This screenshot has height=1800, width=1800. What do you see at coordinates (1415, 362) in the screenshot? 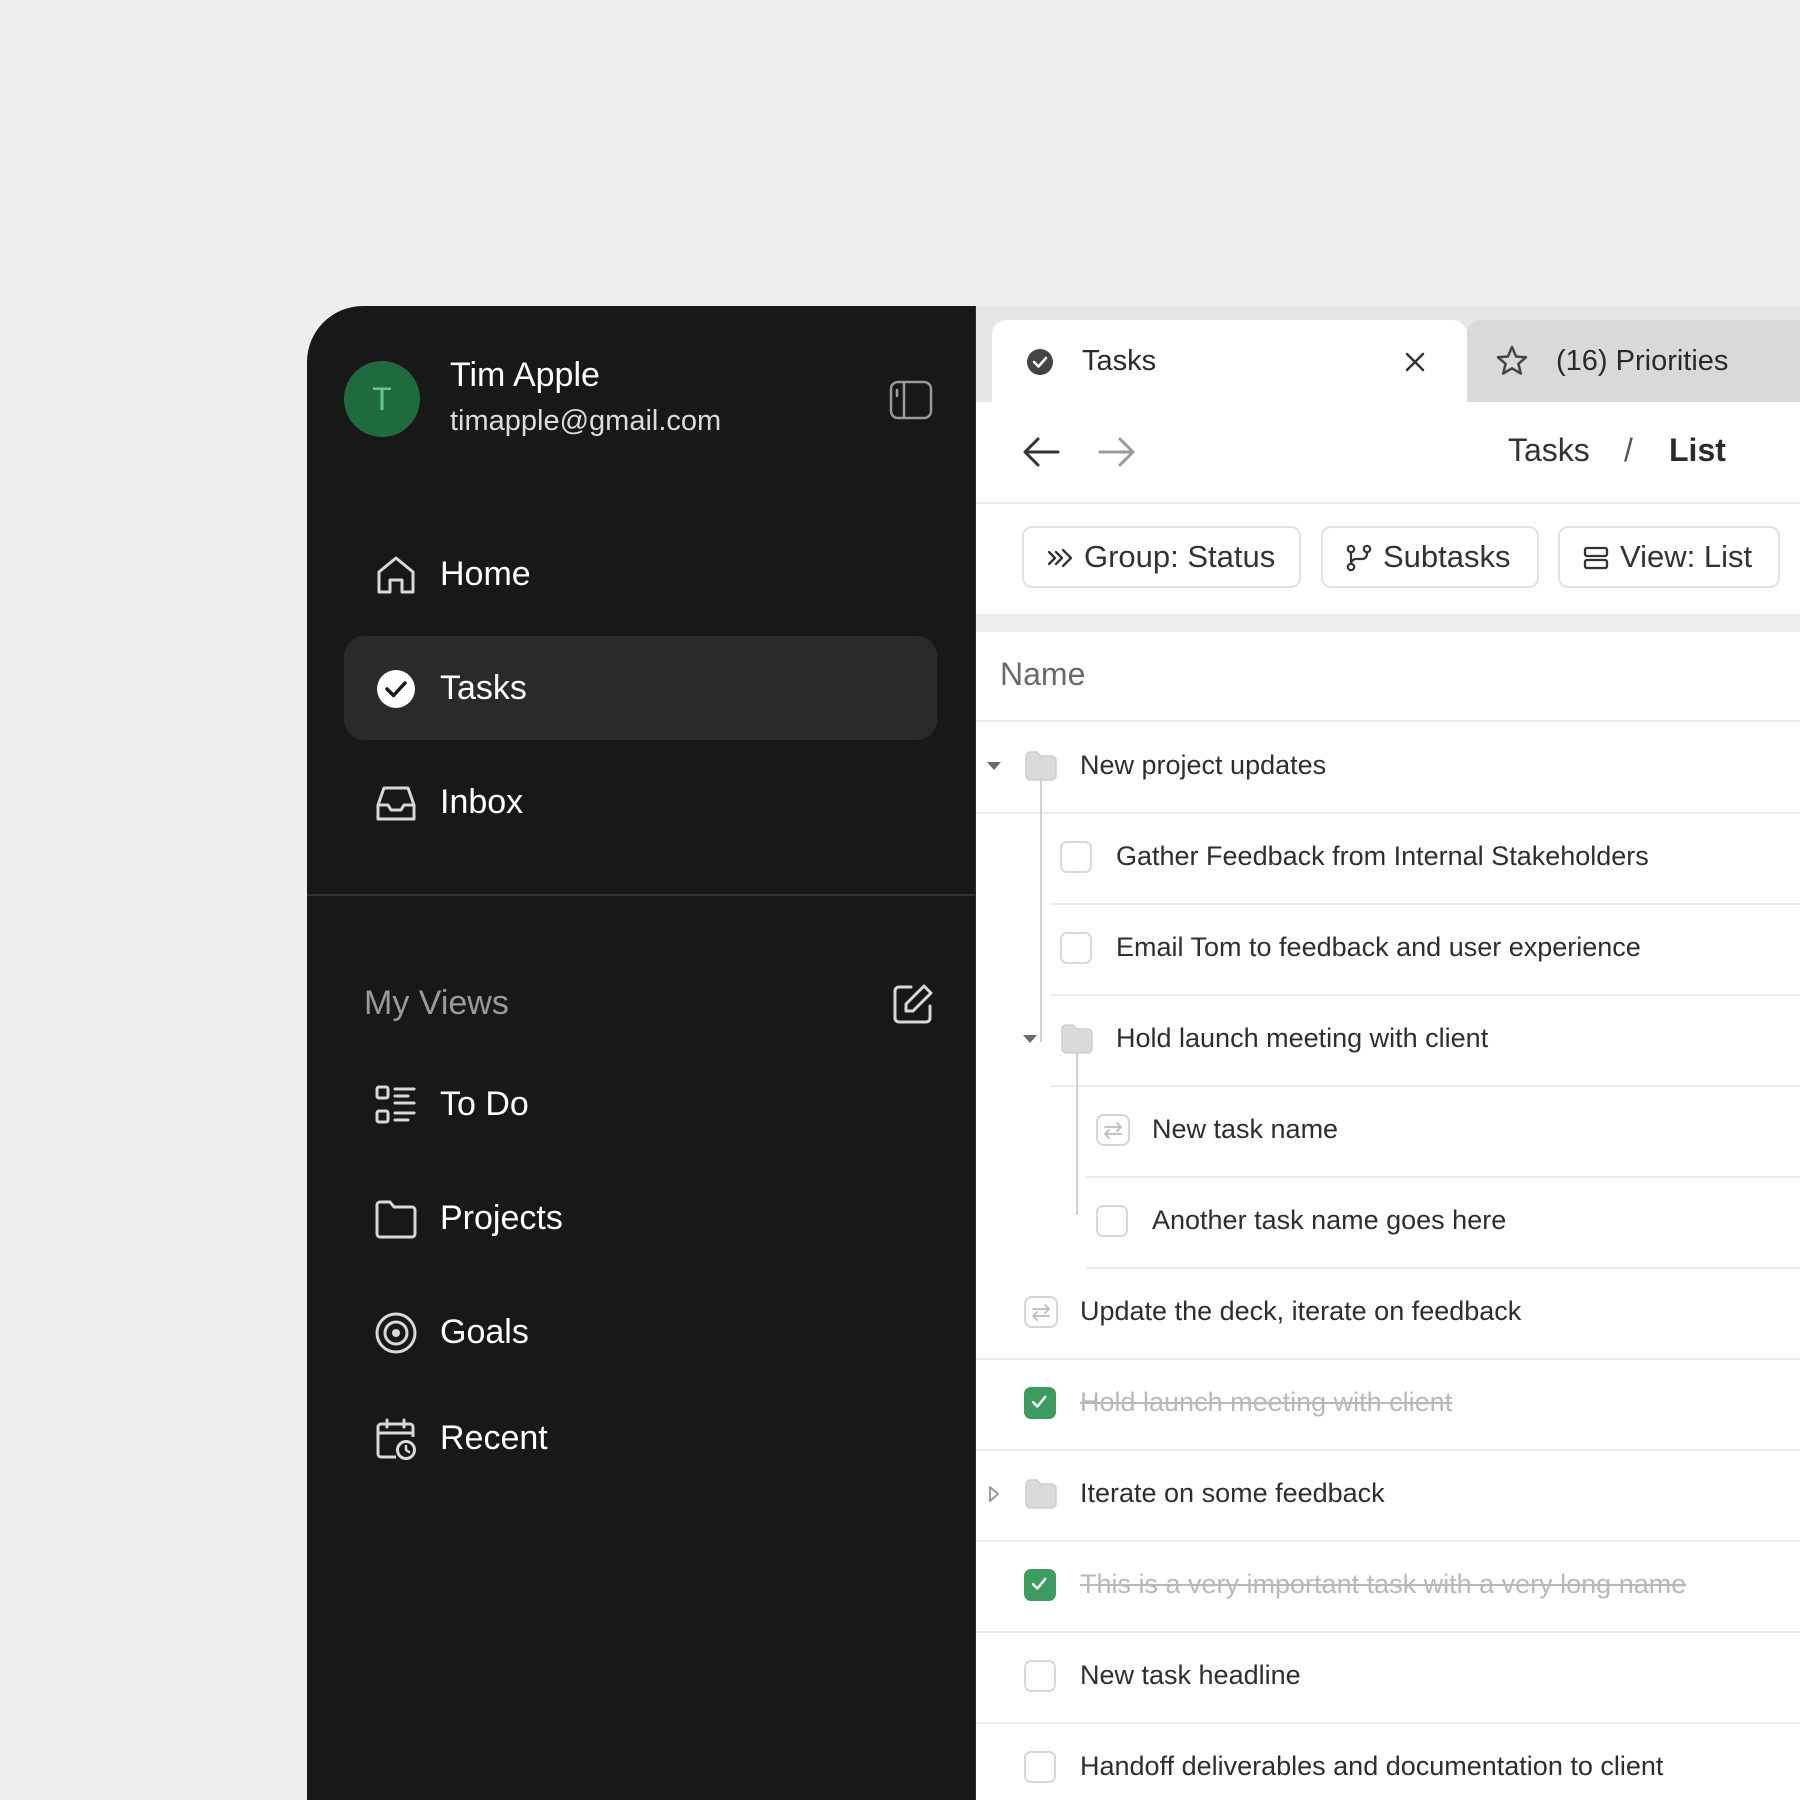
I see `close-icon` at bounding box center [1415, 362].